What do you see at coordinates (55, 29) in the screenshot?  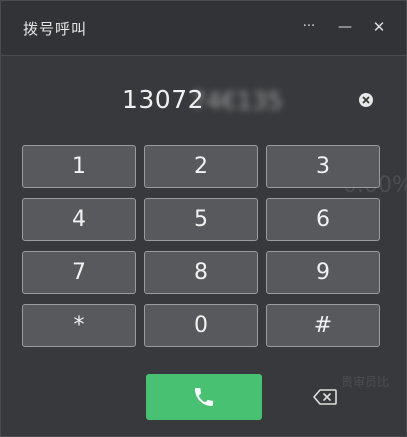 I see `window-title: 拨号呼叫` at bounding box center [55, 29].